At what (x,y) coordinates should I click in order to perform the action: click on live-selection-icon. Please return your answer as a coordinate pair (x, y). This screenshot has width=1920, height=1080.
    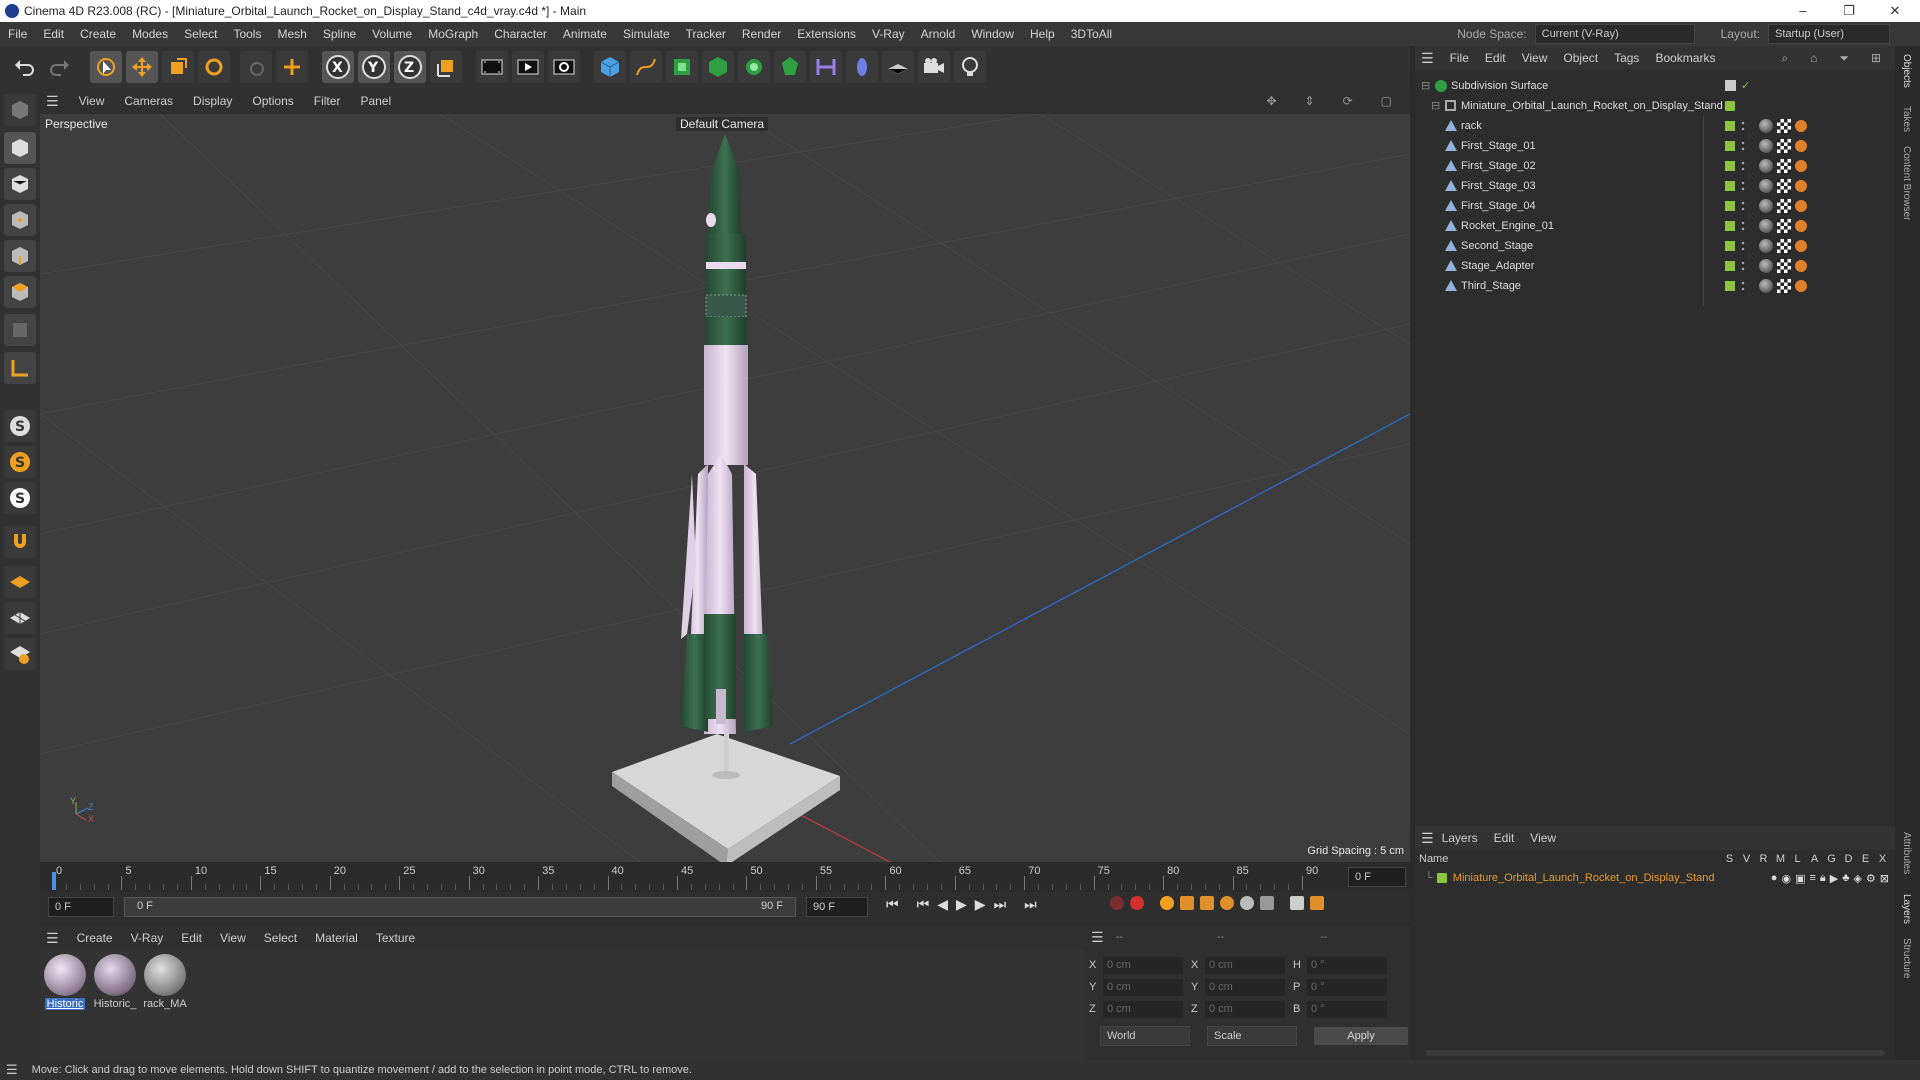
    Looking at the image, I should click on (256, 67).